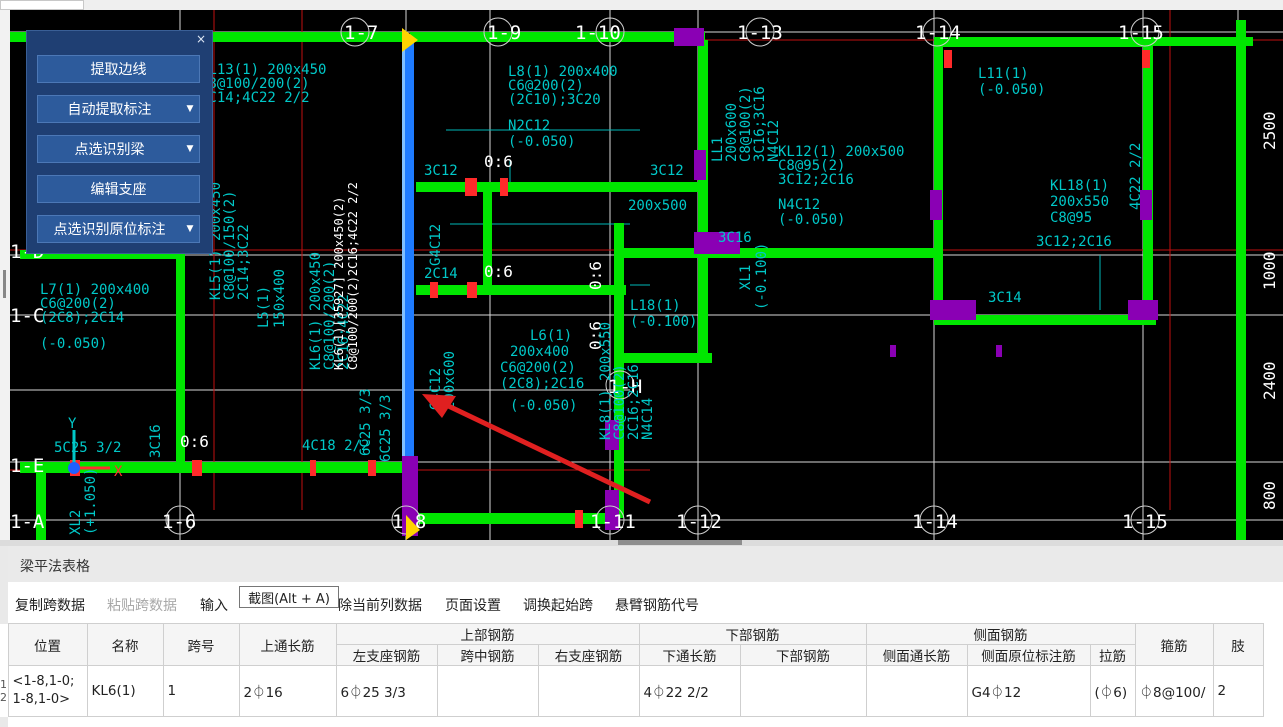  What do you see at coordinates (125, 644) in the screenshot?
I see `col-name: 名称` at bounding box center [125, 644].